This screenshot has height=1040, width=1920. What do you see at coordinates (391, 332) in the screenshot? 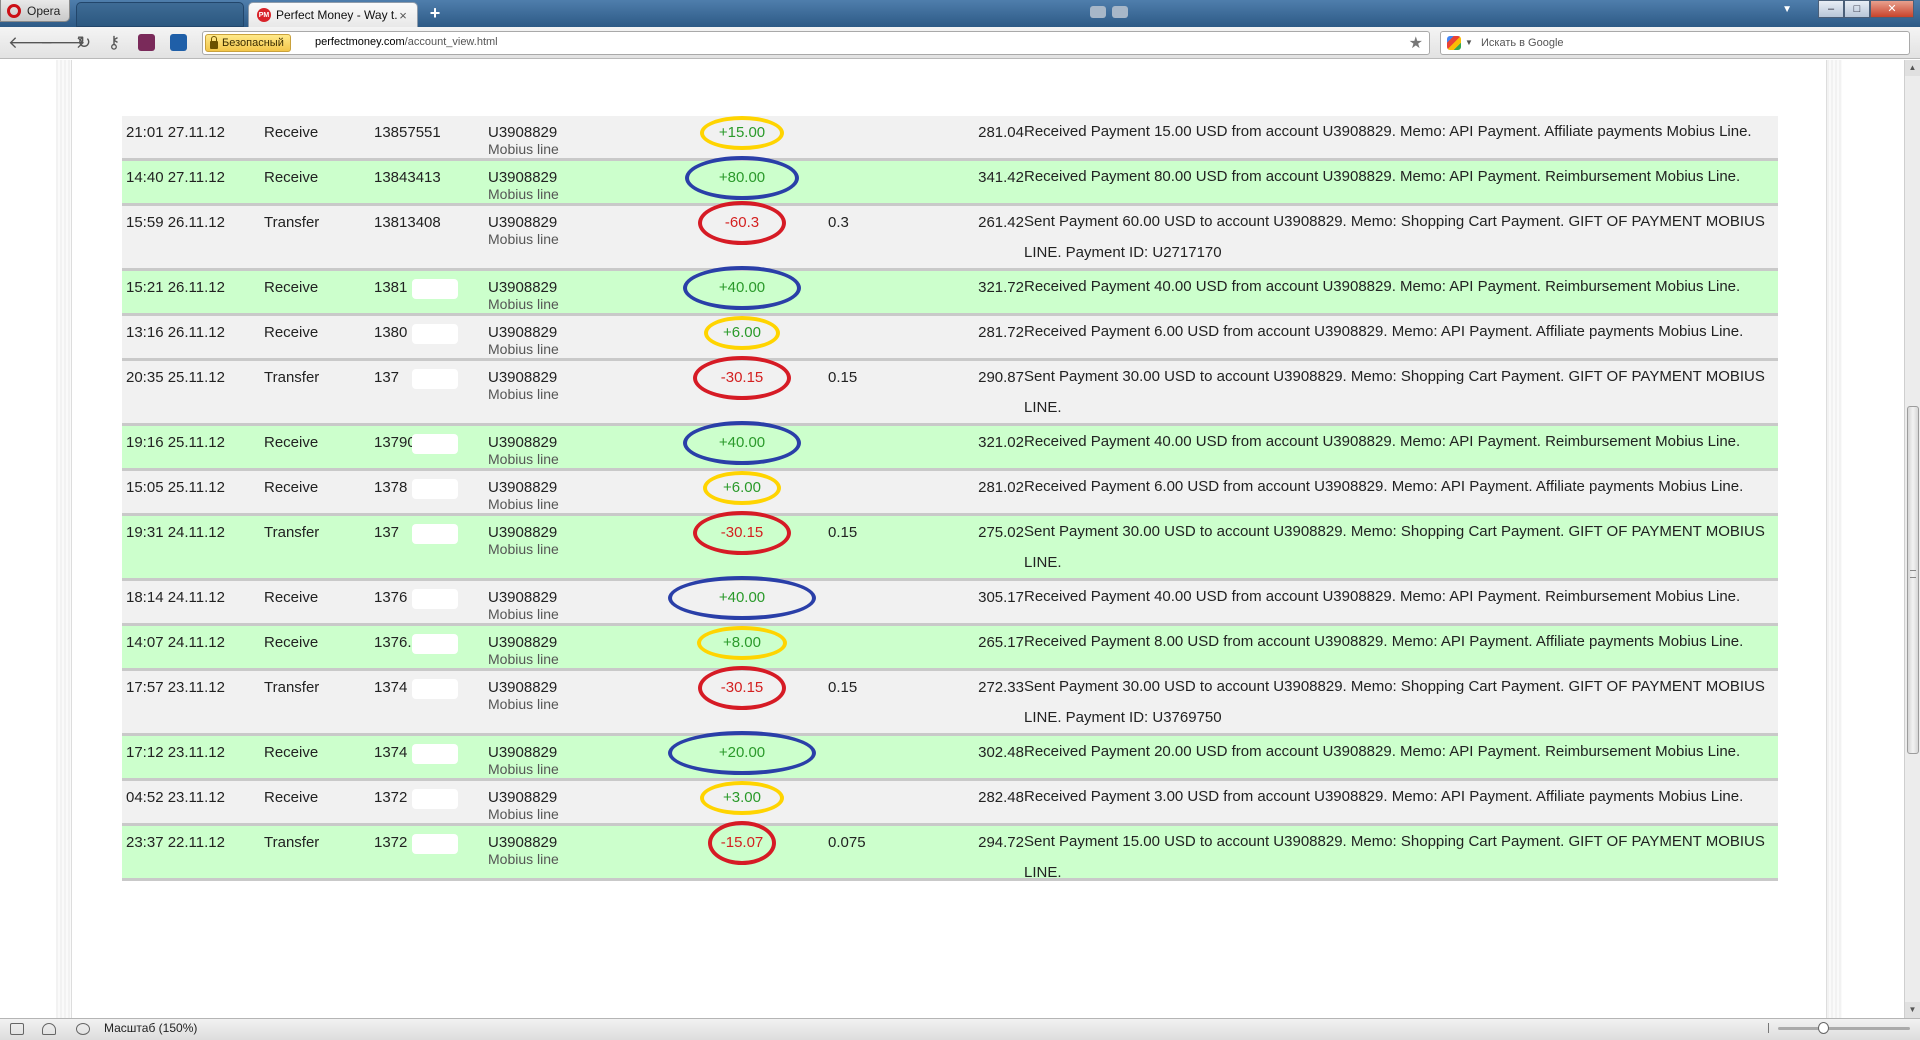
I see `tx-batch: 1380` at bounding box center [391, 332].